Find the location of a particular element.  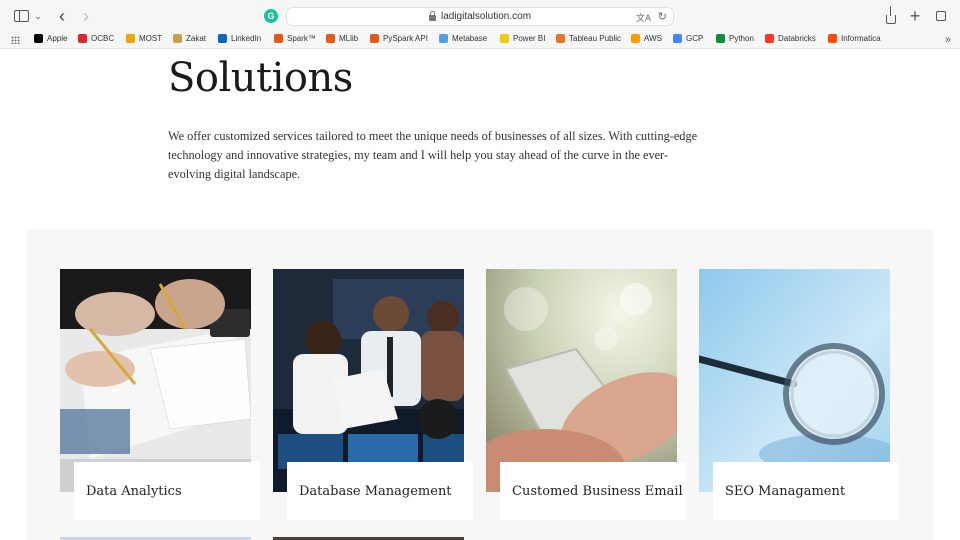

tab-overview-icon is located at coordinates (941, 16).